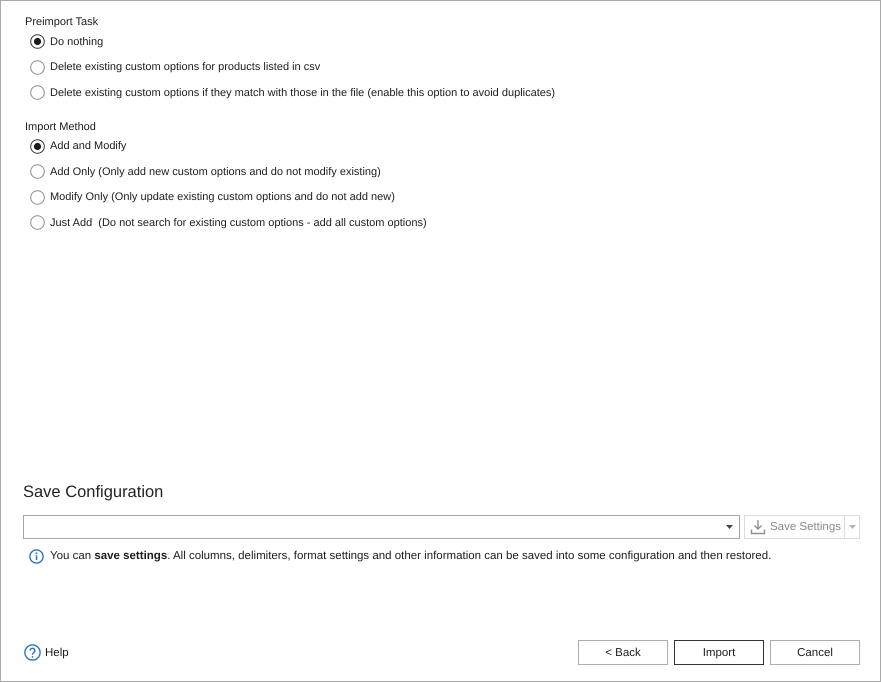 This screenshot has width=881, height=682. I want to click on configuration-combo-box, so click(381, 527).